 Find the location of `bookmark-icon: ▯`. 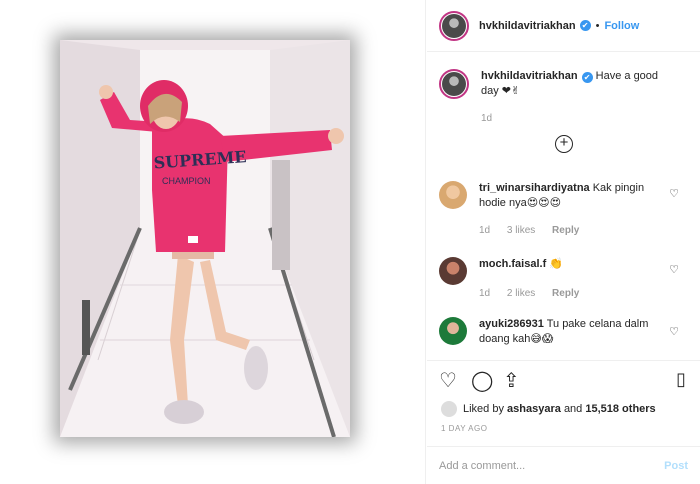

bookmark-icon: ▯ is located at coordinates (681, 379).